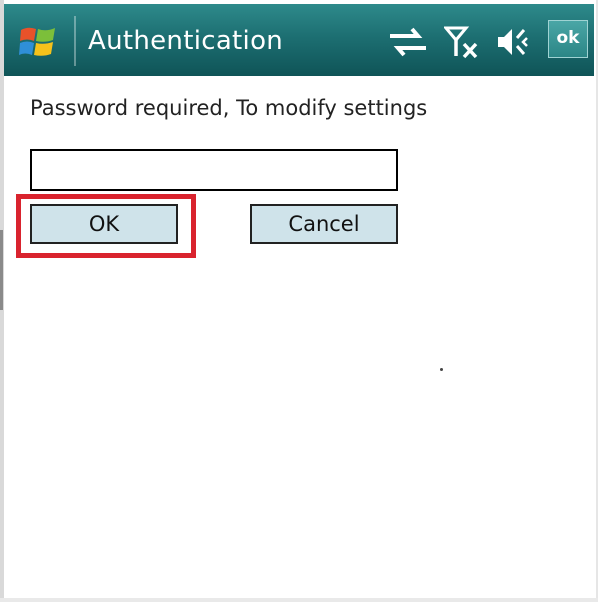  What do you see at coordinates (186, 41) in the screenshot?
I see `window-title: Authentication` at bounding box center [186, 41].